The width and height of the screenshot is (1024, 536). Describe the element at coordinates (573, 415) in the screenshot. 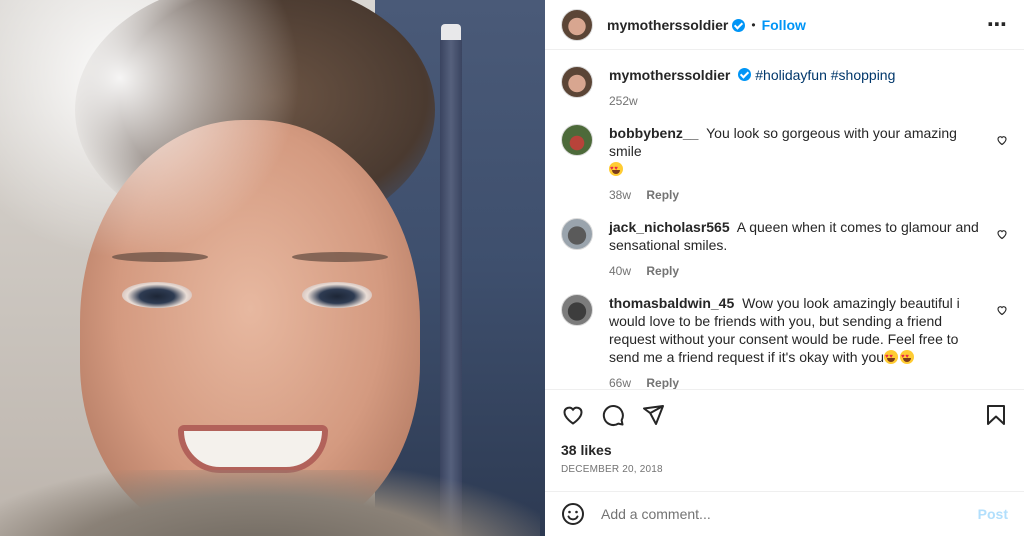

I see `heart-icon` at that location.